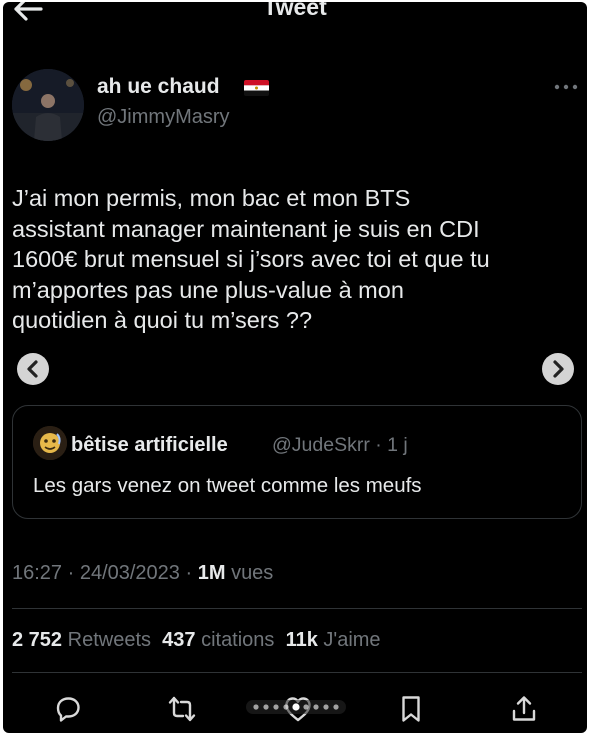 The width and height of the screenshot is (590, 737). Describe the element at coordinates (238, 640) in the screenshot. I see `quotes-label: citations` at that location.